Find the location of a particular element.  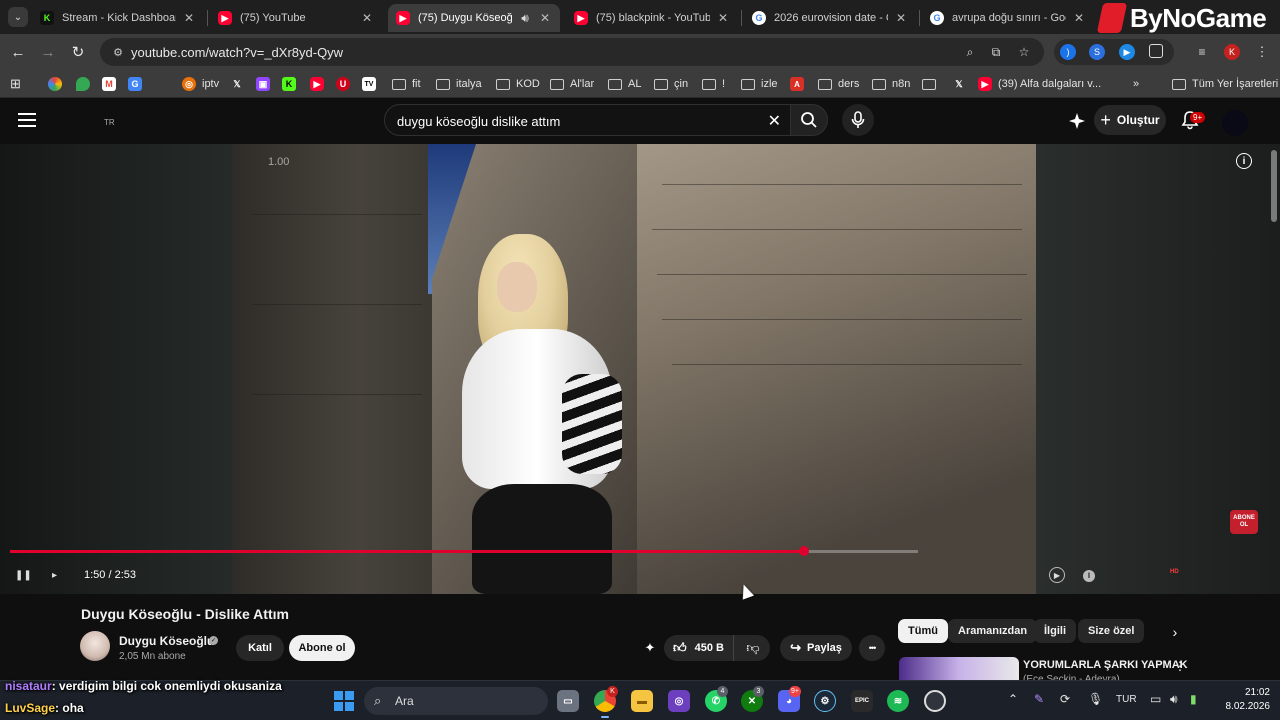

account-avatar is located at coordinates (1235, 123).